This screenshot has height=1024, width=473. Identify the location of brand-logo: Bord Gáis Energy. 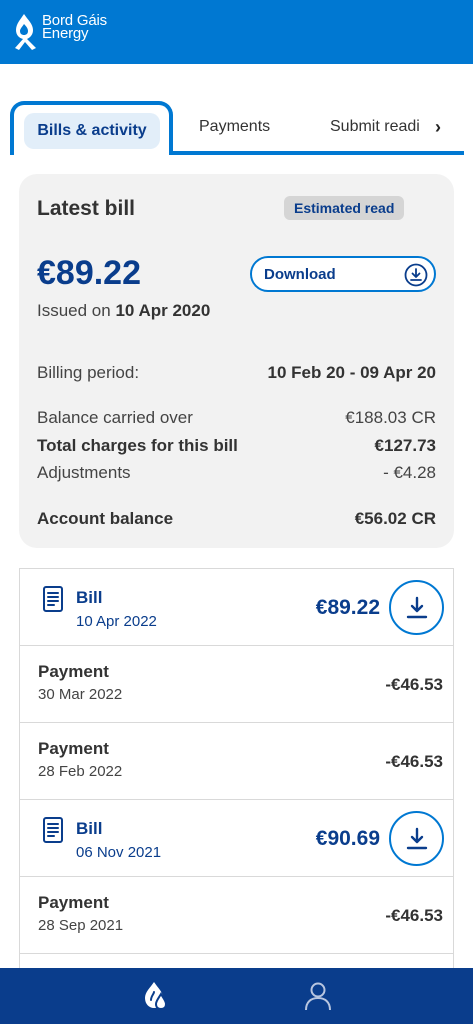
(58, 32).